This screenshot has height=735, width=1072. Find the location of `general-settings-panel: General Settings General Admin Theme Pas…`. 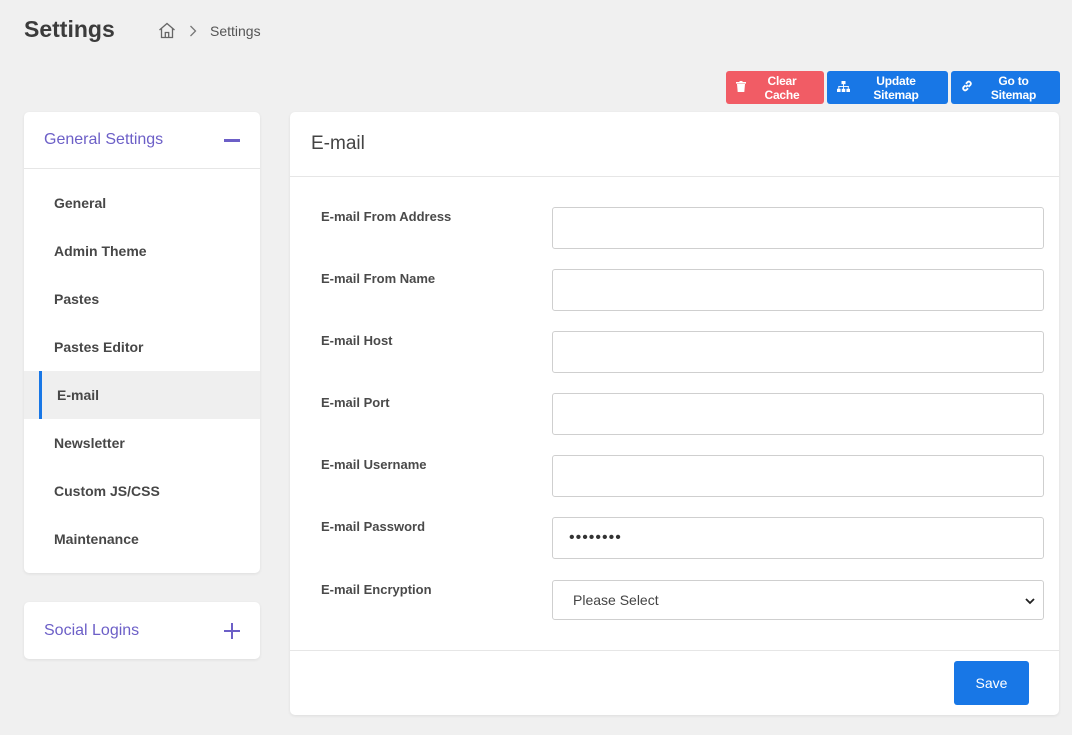

general-settings-panel: General Settings General Admin Theme Pas… is located at coordinates (142, 342).